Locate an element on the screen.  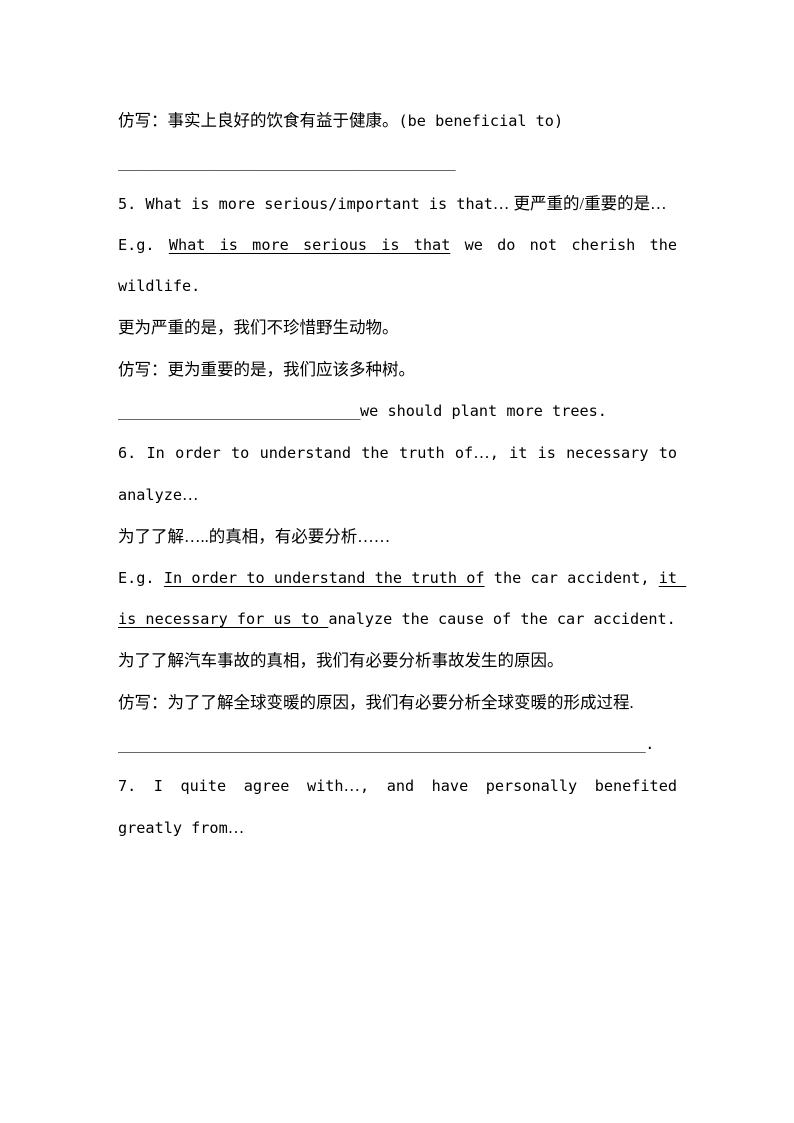
item-5-translation: 更为严重的是，我们不珍惜野生动物。 is located at coordinates (397, 328).